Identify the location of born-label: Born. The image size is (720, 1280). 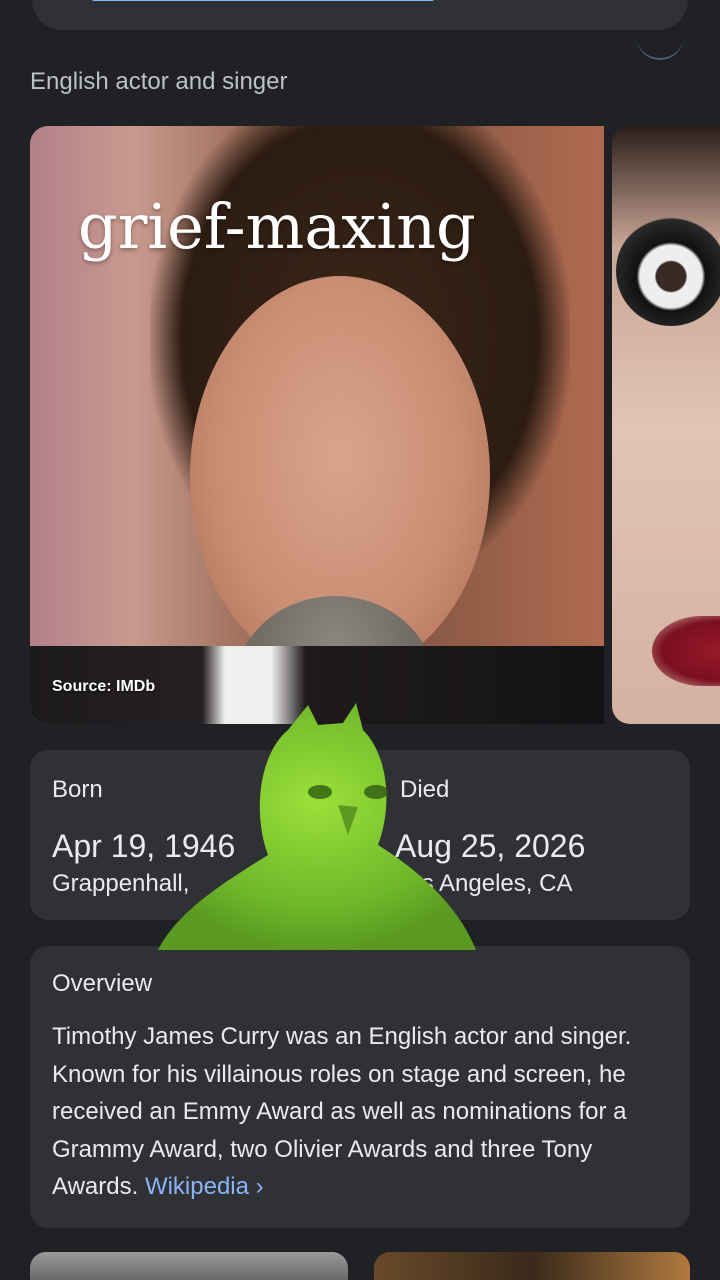
(77, 789).